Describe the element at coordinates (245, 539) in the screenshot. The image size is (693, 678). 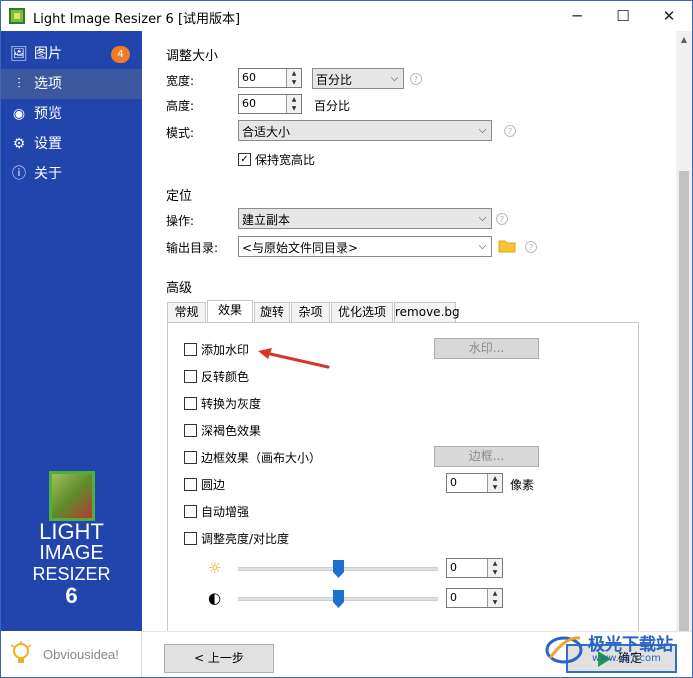
I see `brightness-contrast-label: 调整亮度/对比度` at that location.